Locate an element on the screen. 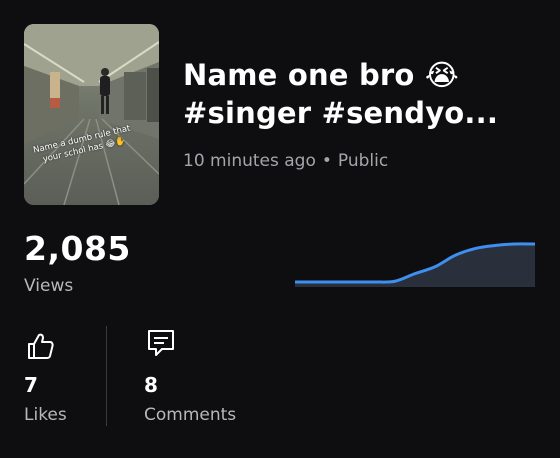 Image resolution: width=560 pixels, height=458 pixels. video-meta: 10 minutes ago • Public is located at coordinates (285, 161).